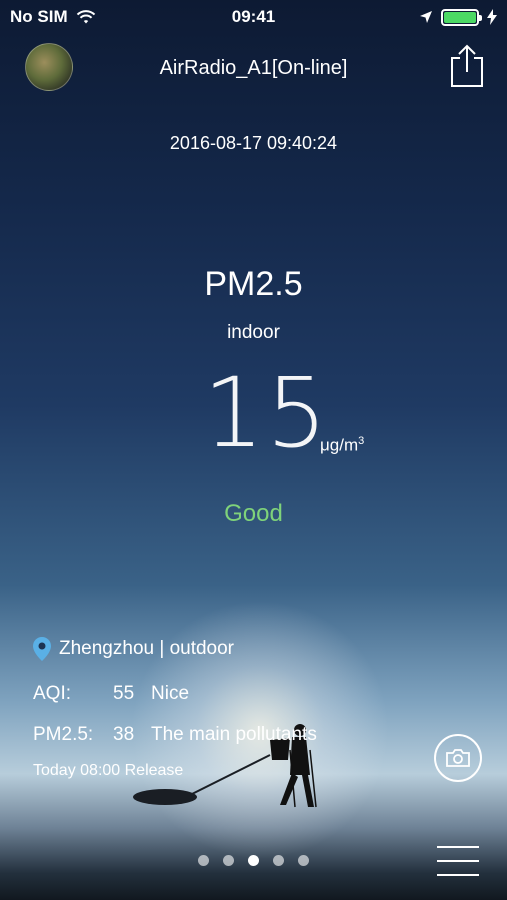 This screenshot has width=507, height=900. Describe the element at coordinates (170, 693) in the screenshot. I see `aqi-description: Nice` at that location.